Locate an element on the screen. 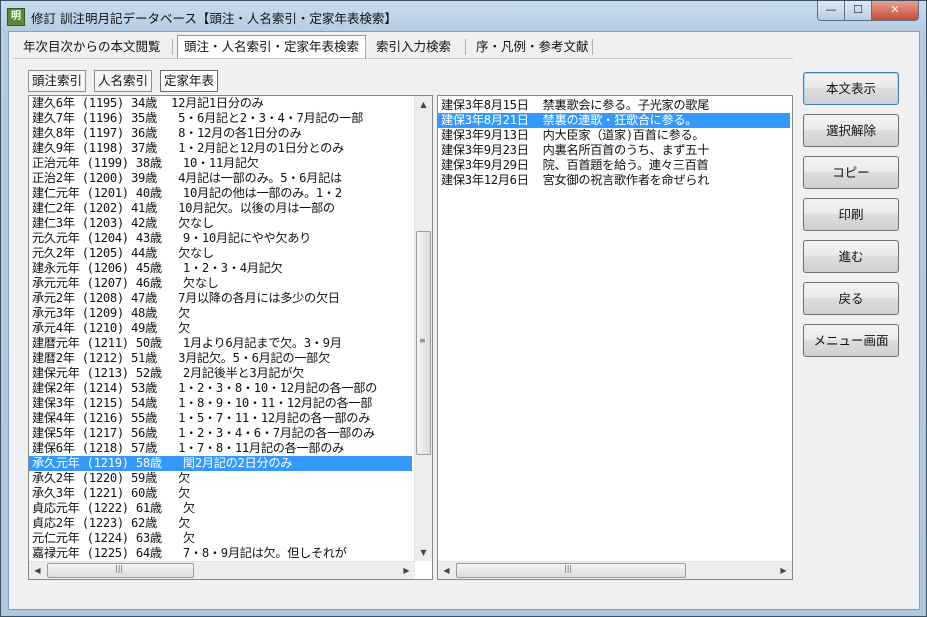  left-vertical-scrollbar: ▲ ≡ ▼ is located at coordinates (423, 328).